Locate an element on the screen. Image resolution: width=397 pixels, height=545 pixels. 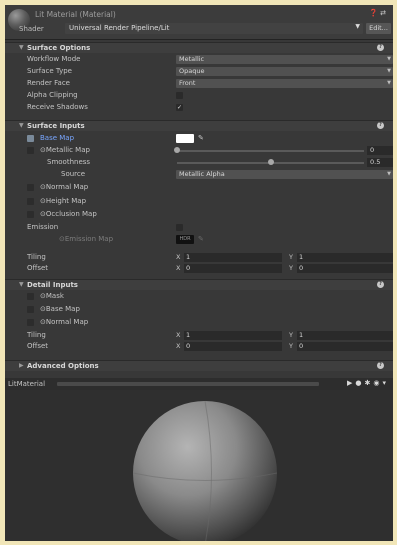
detail-tiling-y-value: 1 is located at coordinates (345, 335).